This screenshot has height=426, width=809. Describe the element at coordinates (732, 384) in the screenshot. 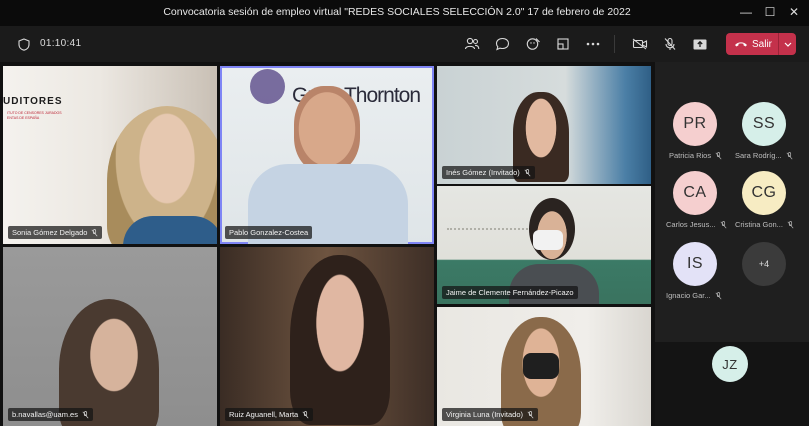

I see `self-view: JZ` at that location.